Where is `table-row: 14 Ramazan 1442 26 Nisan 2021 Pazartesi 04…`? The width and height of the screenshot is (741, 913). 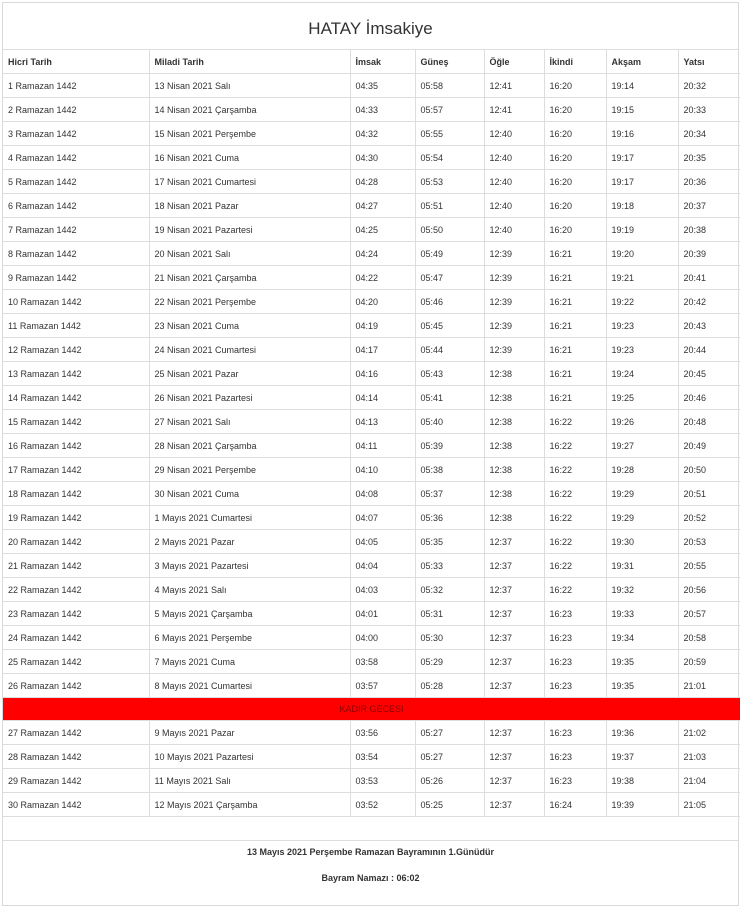
table-row: 14 Ramazan 1442 26 Nisan 2021 Pazartesi 04… is located at coordinates (371, 397).